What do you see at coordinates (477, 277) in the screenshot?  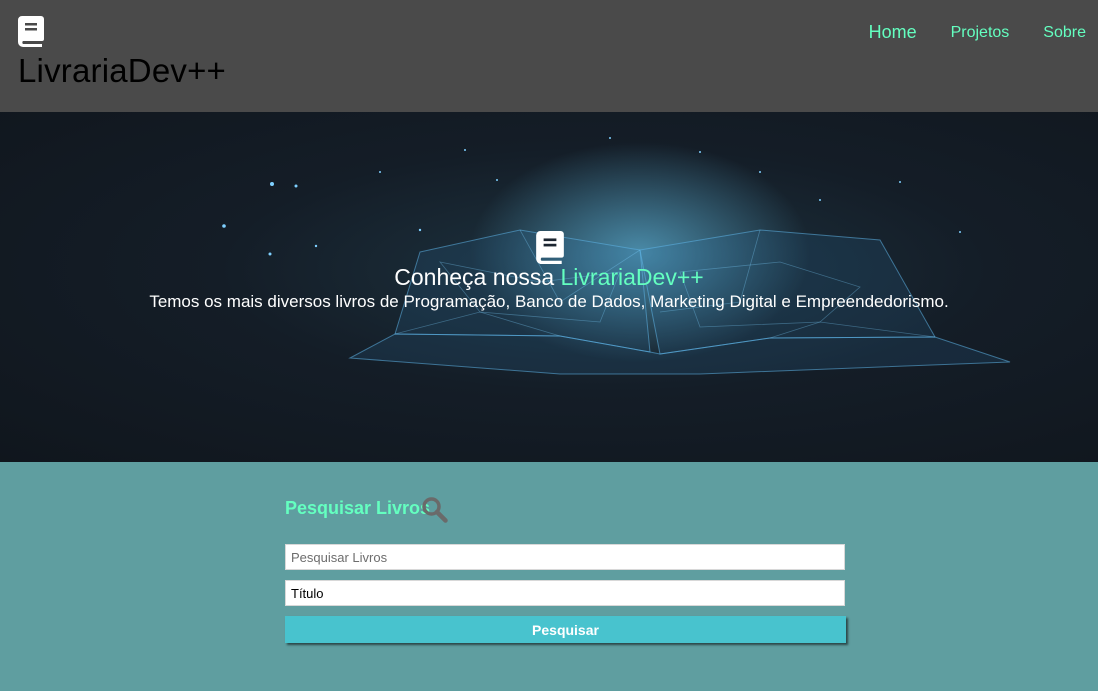 I see `hero-title-prefix: Conheça nossa` at bounding box center [477, 277].